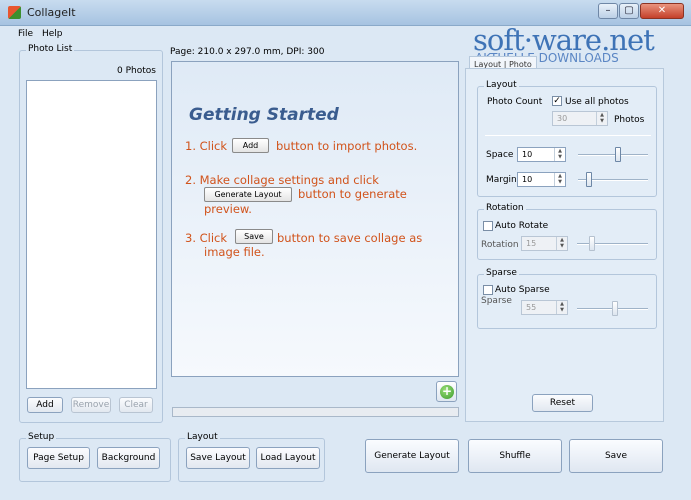 The image size is (691, 500). I want to click on sparse-value: 55, so click(531, 307).